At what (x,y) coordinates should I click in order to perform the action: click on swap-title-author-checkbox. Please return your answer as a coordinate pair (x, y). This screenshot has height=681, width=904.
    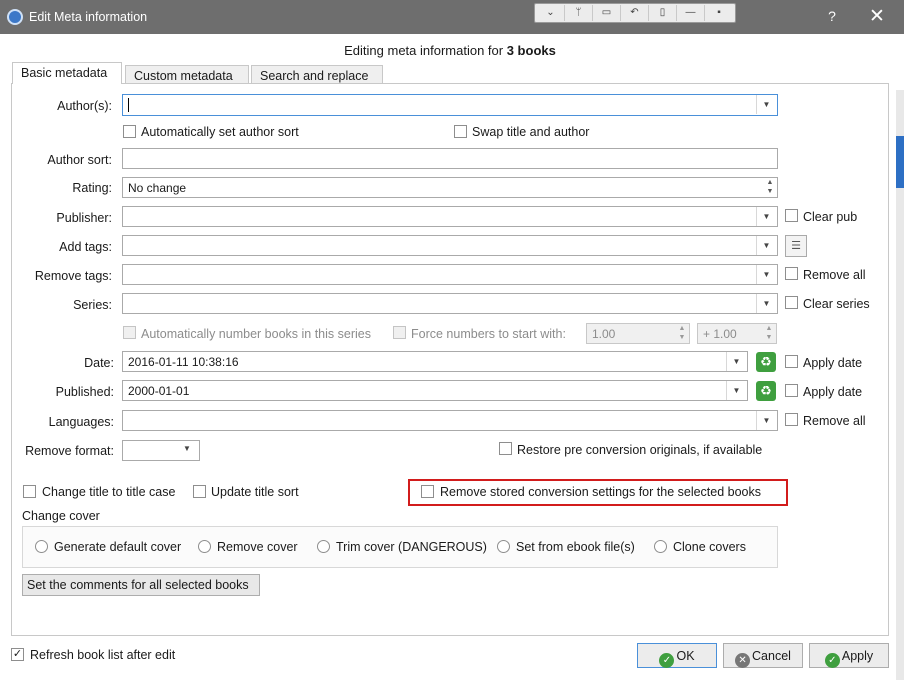
    Looking at the image, I should click on (460, 131).